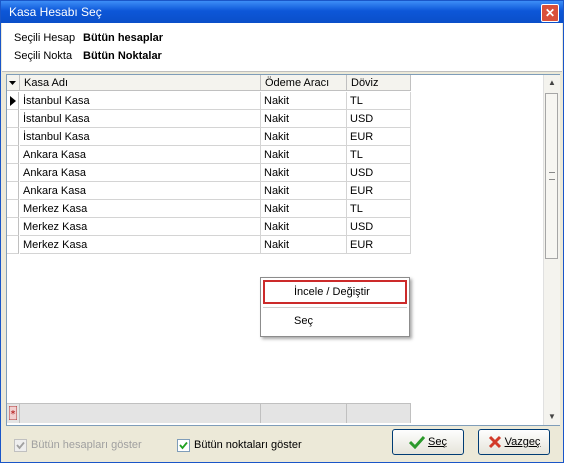 The height and width of the screenshot is (463, 564). I want to click on column-chooser-button, so click(13, 83).